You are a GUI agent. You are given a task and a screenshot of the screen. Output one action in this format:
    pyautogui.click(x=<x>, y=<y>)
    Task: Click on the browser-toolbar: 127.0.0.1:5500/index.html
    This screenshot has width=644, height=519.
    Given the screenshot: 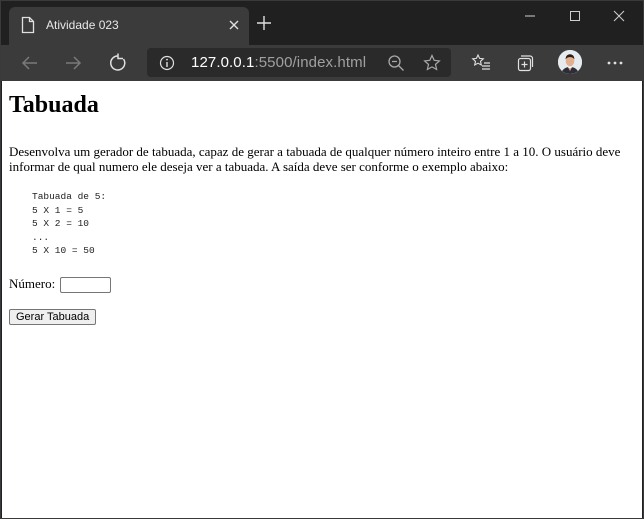 What is the action you would take?
    pyautogui.click(x=322, y=63)
    